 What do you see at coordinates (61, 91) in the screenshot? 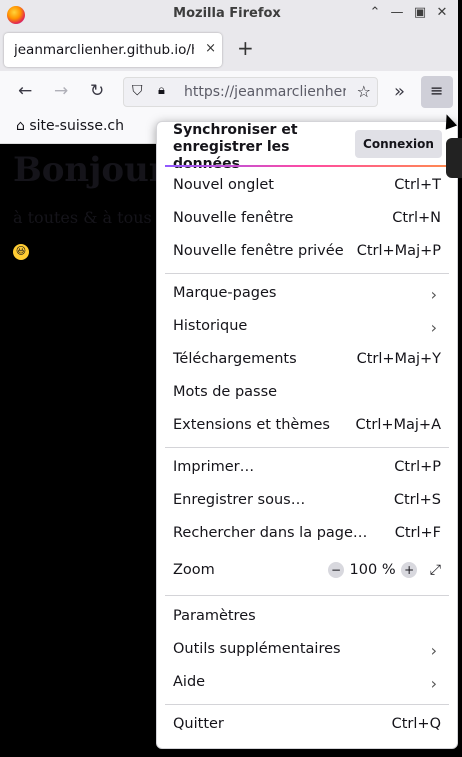
I see `forward-icon: →` at bounding box center [61, 91].